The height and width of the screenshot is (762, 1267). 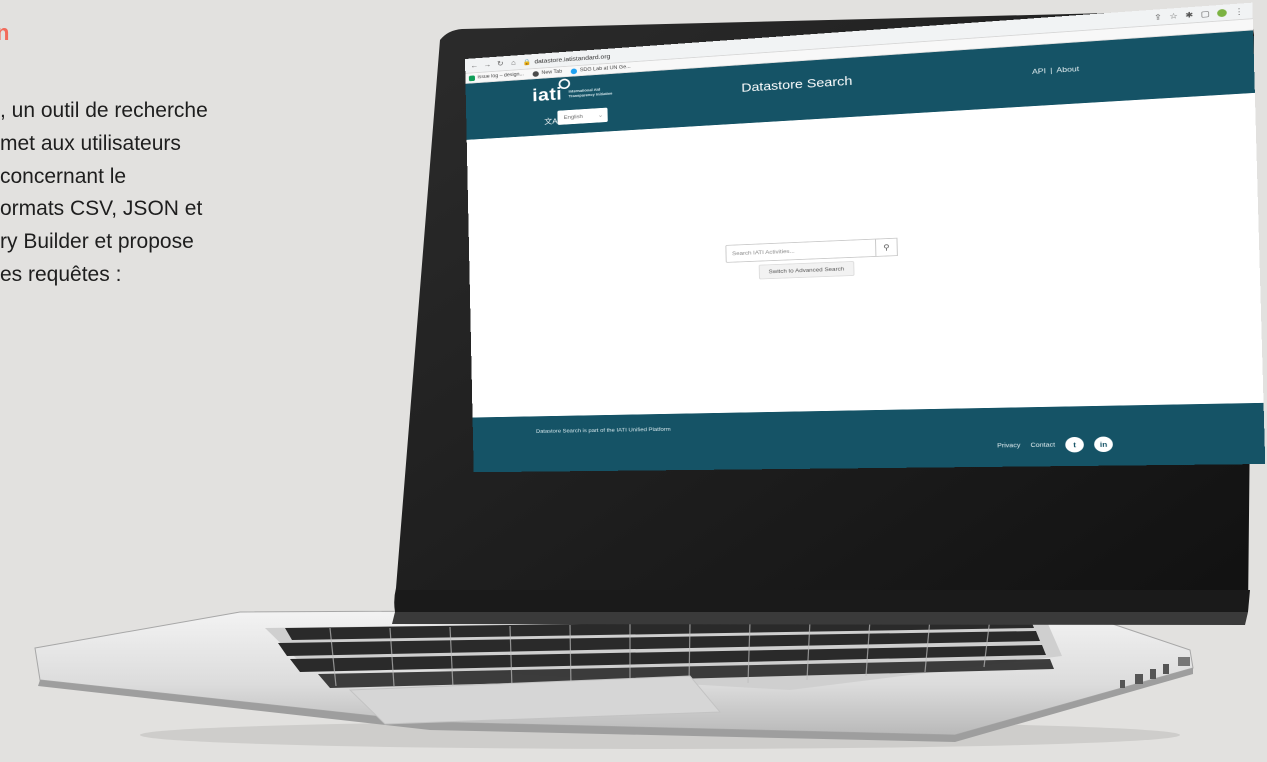 I want to click on language-select: English ⌄, so click(x=582, y=116).